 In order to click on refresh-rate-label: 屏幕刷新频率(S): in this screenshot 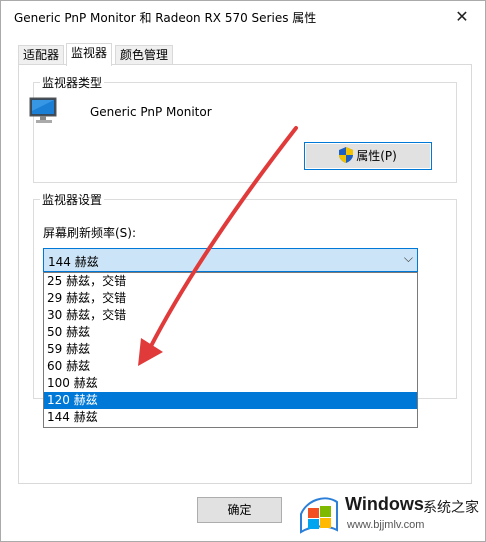, I will do `click(90, 233)`.